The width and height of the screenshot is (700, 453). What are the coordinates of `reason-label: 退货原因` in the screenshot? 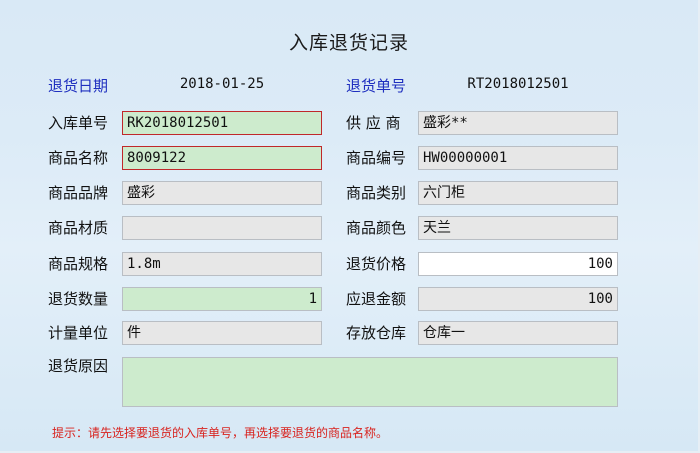 It's located at (78, 366).